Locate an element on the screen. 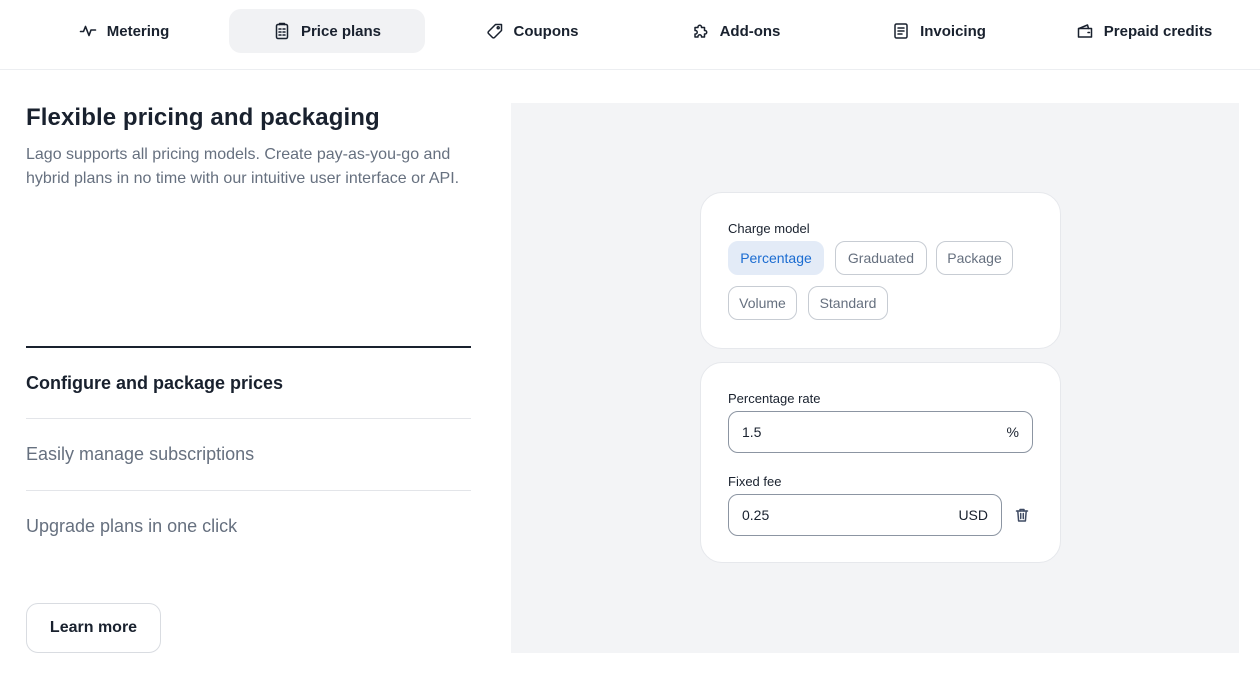  feature-label: Configure and package prices is located at coordinates (155, 383).